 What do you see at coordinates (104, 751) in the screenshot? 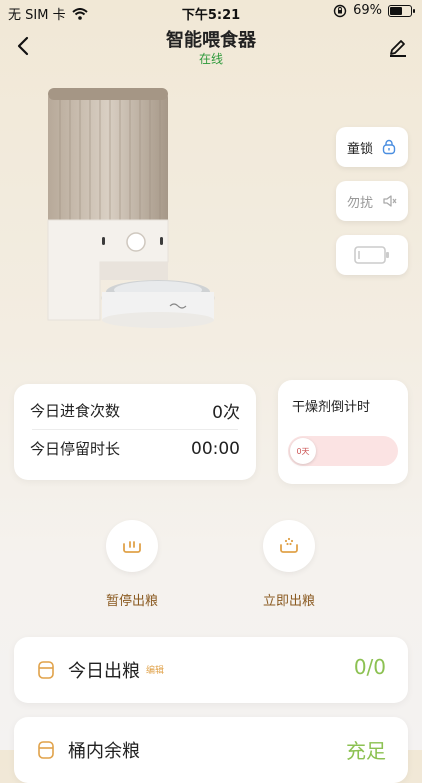
I see `bucket-label: 桶内余粮` at bounding box center [104, 751].